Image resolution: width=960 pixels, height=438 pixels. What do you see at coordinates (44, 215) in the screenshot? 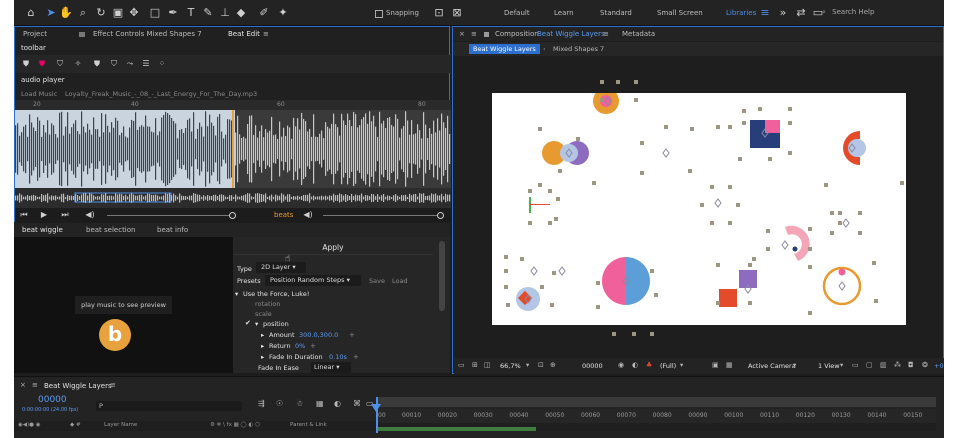
I see `play-icon: ▶` at bounding box center [44, 215].